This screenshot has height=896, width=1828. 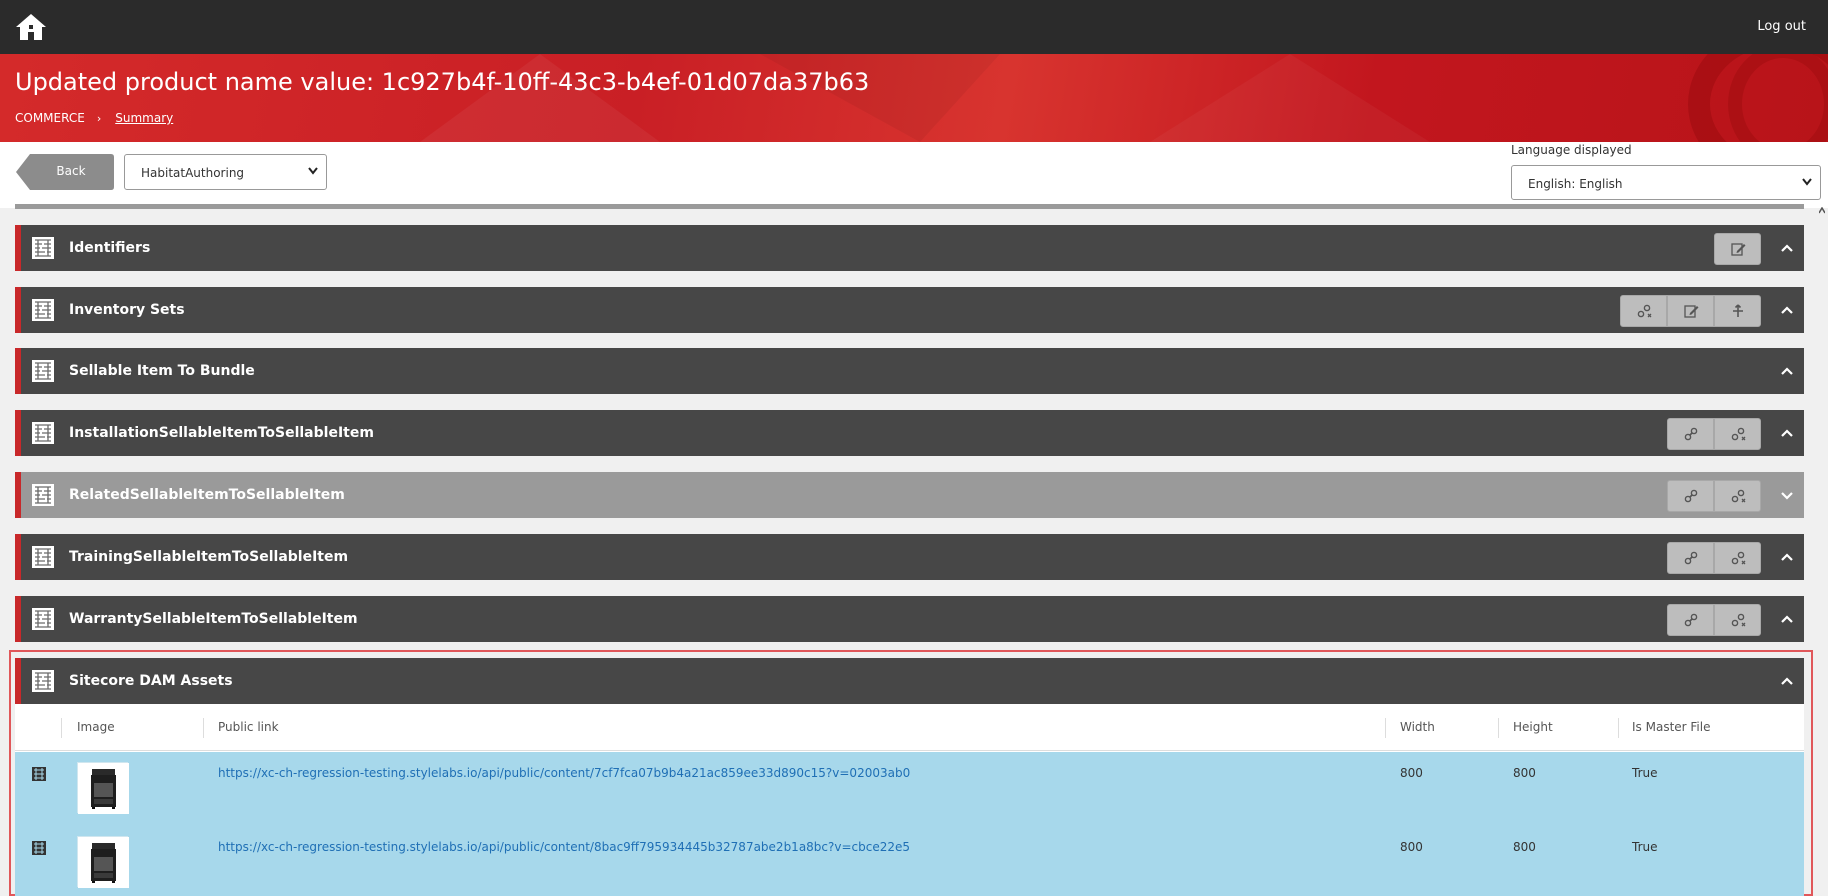 What do you see at coordinates (71, 171) in the screenshot?
I see `back-button-label: Back` at bounding box center [71, 171].